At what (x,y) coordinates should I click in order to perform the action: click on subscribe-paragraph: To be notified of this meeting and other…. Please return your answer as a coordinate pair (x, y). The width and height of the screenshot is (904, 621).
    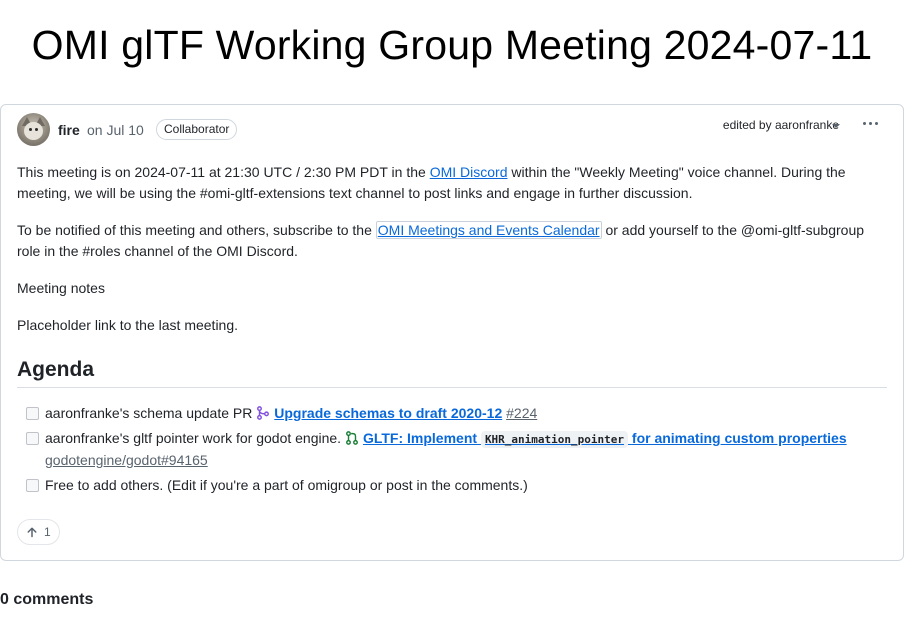
    Looking at the image, I should click on (452, 241).